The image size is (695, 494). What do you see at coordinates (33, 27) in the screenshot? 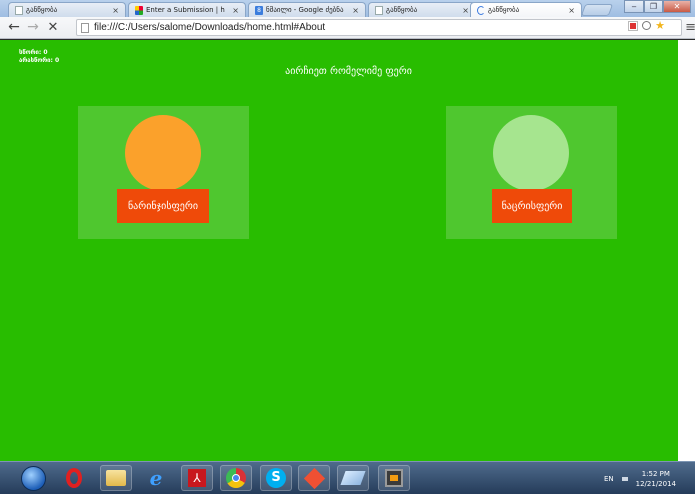
I see `forward-button: →` at bounding box center [33, 27].